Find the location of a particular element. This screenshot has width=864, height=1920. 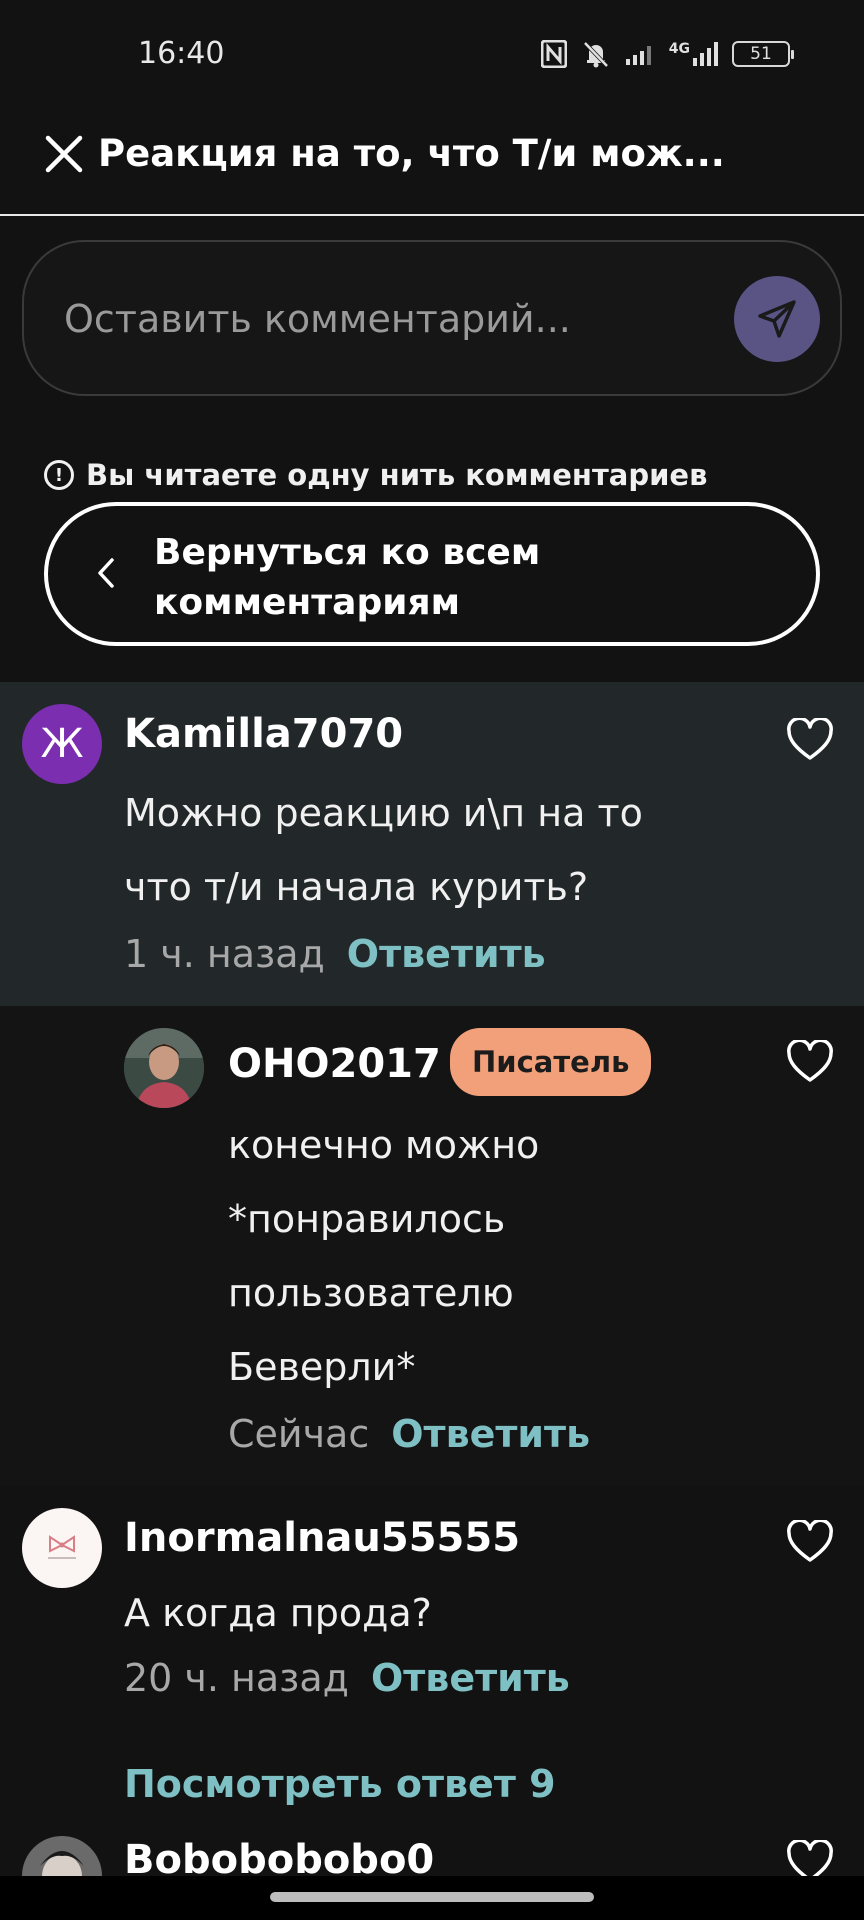

thread-notice: ! Вы читаете одну нить комментариев is located at coordinates (375, 475).